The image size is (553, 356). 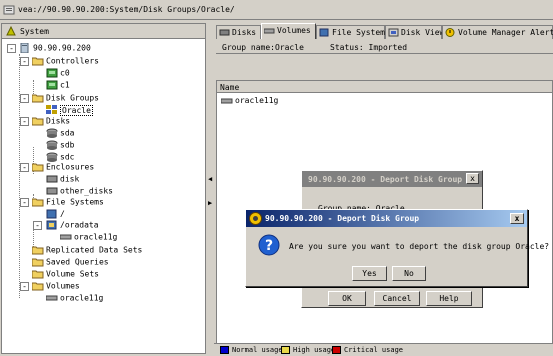 I want to click on dialog-title: 90.90.90.200 - Deport Disk Group, so click(x=385, y=179).